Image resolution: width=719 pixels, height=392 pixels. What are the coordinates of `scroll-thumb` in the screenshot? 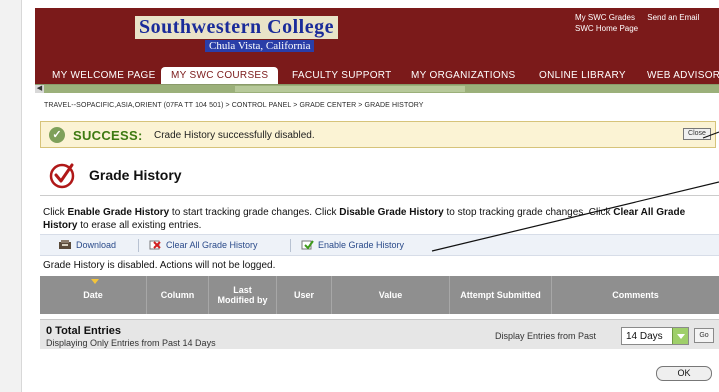 It's located at (350, 89).